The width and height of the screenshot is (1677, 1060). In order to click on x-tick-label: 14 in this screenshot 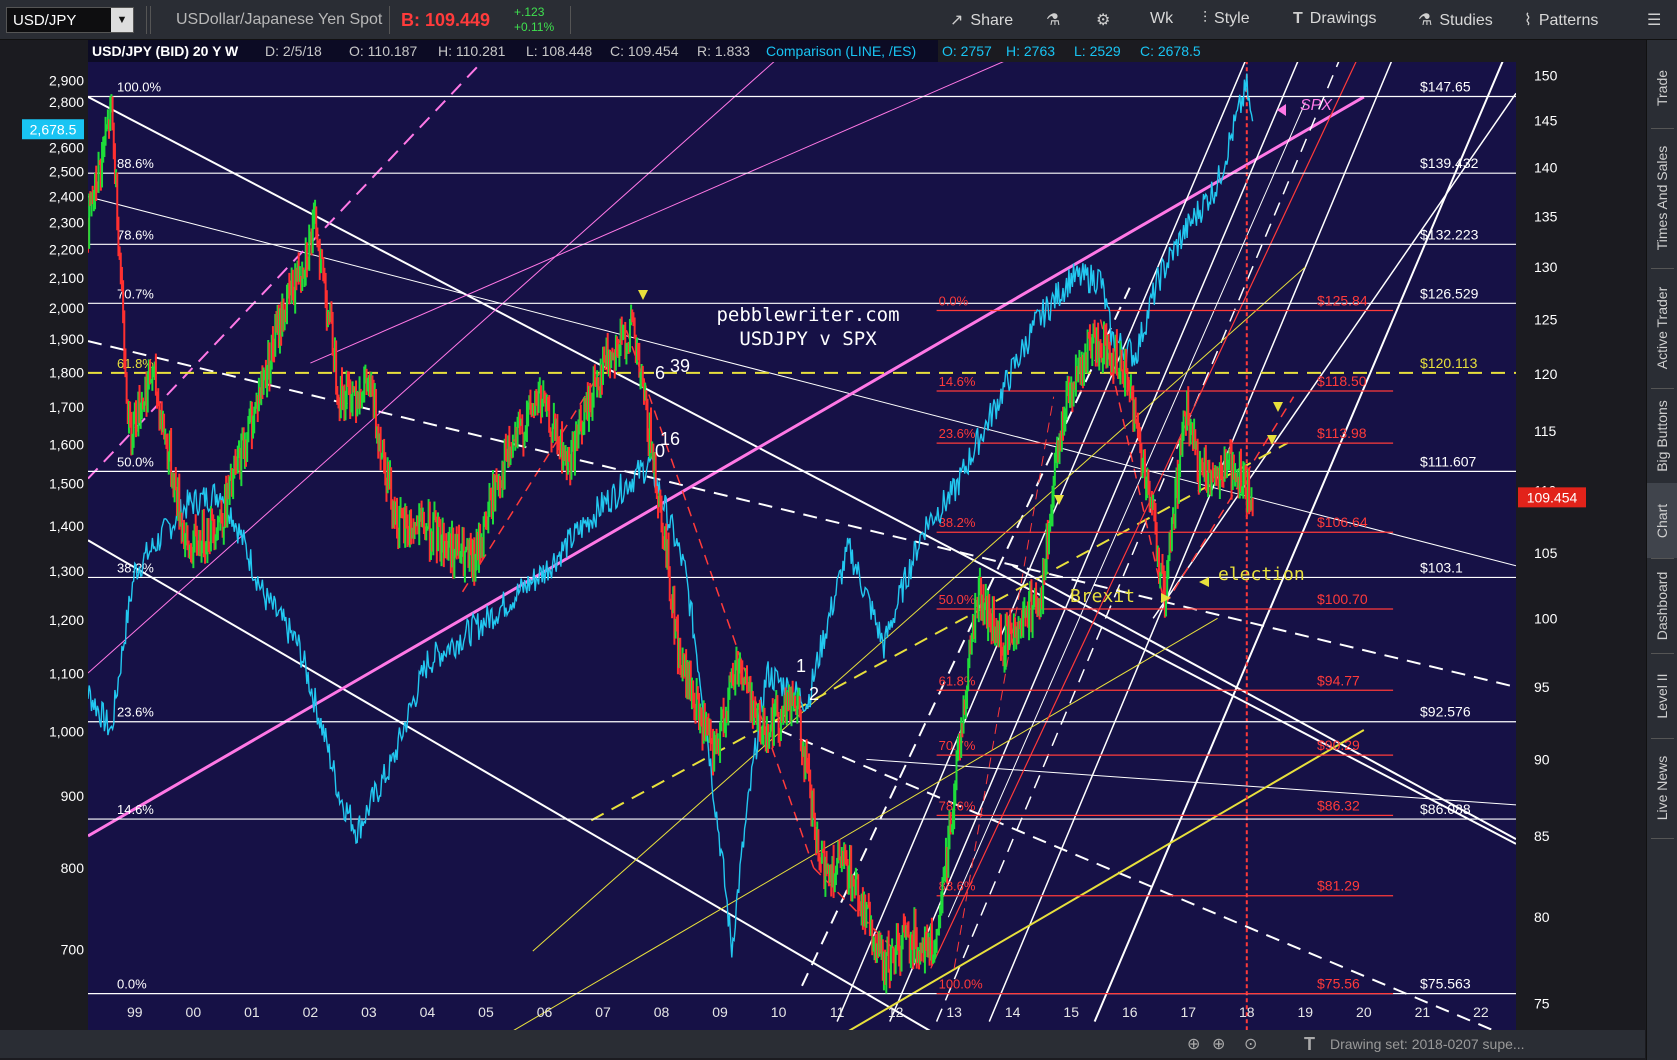, I will do `click(1013, 1012)`.